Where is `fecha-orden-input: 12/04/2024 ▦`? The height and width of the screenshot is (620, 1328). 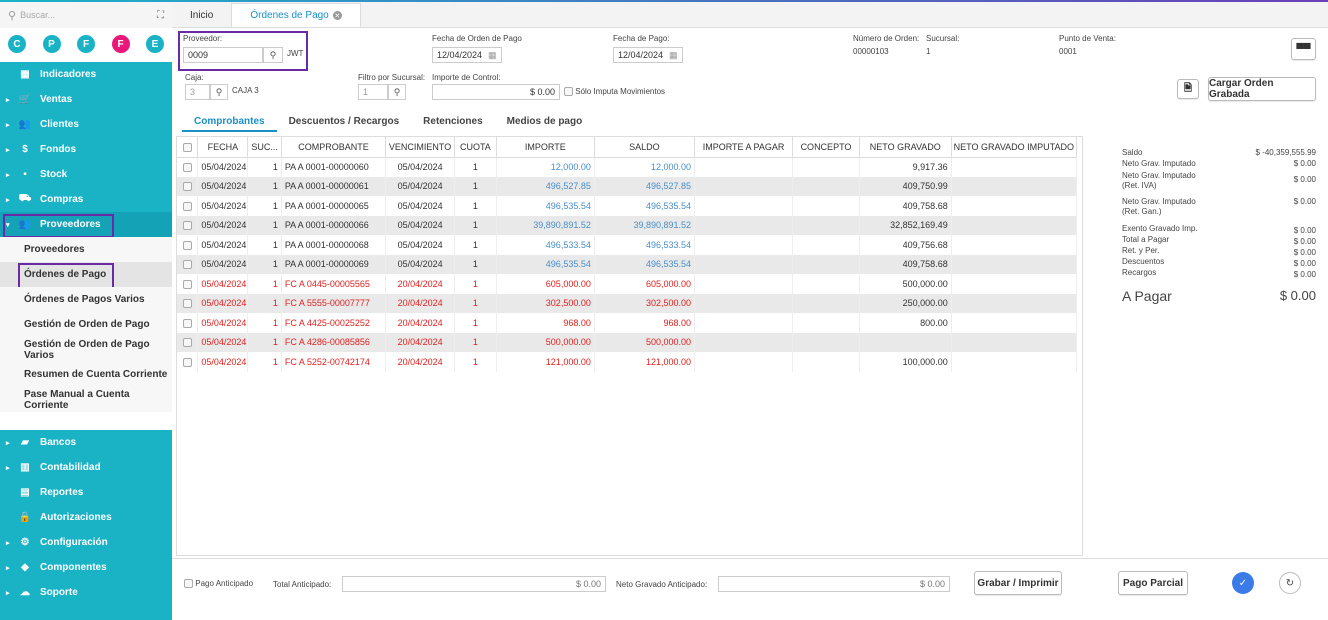
fecha-orden-input: 12/04/2024 ▦ is located at coordinates (467, 55).